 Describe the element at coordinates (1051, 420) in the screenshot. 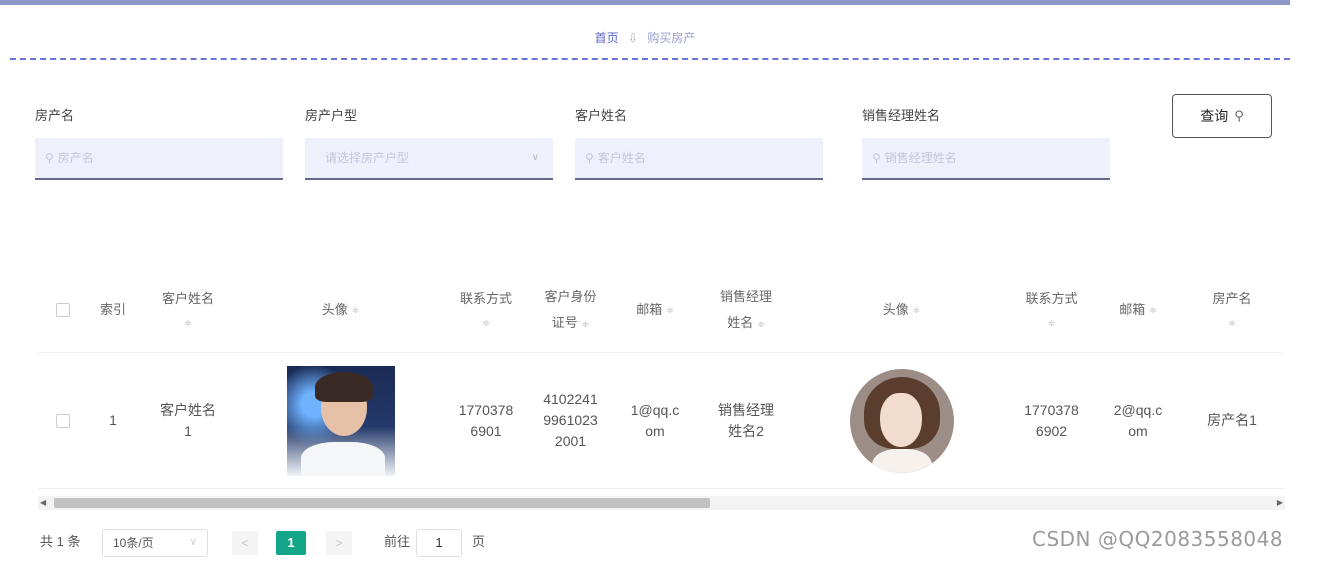

I see `cell-phone-2: 1770378 6902` at that location.